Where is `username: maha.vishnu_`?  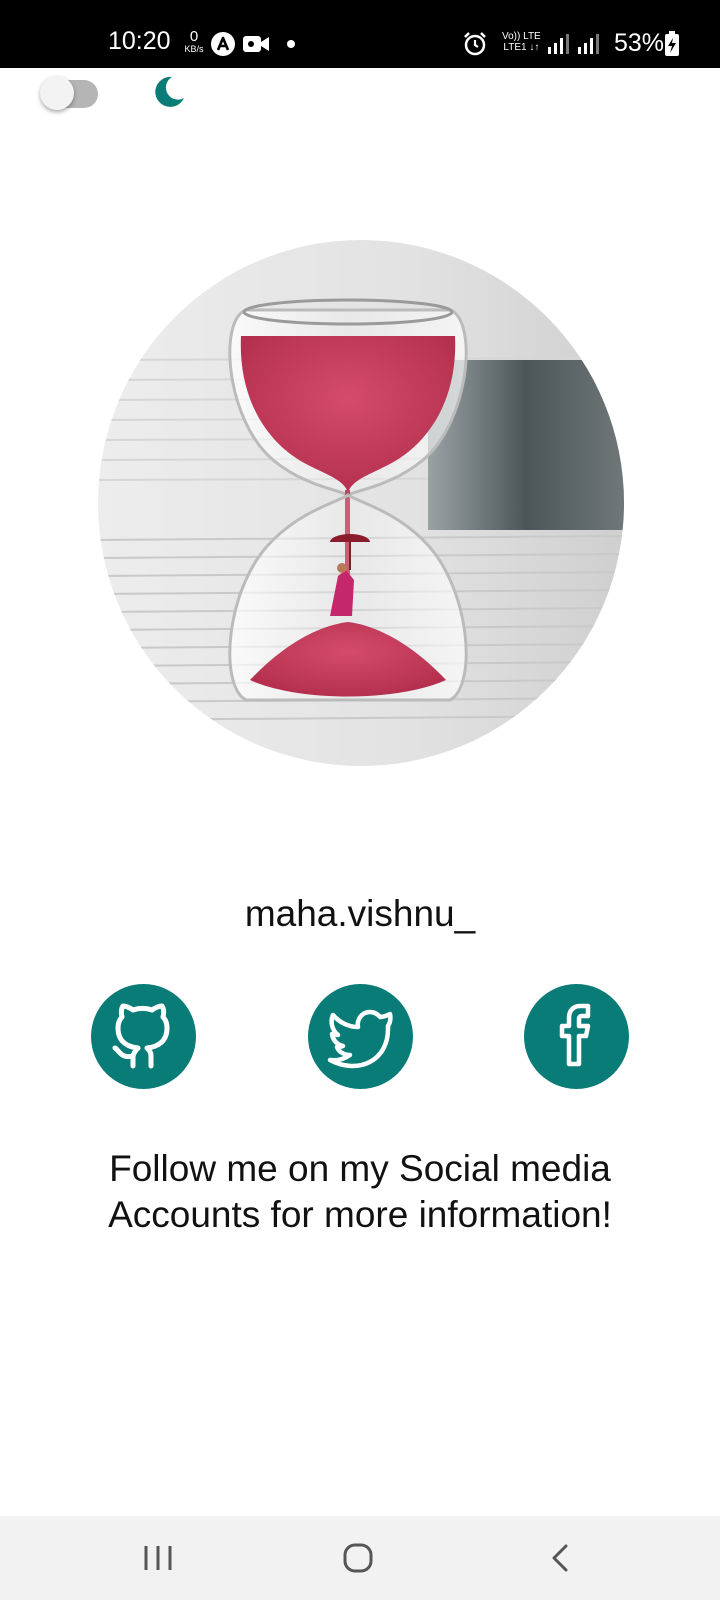
username: maha.vishnu_ is located at coordinates (360, 913).